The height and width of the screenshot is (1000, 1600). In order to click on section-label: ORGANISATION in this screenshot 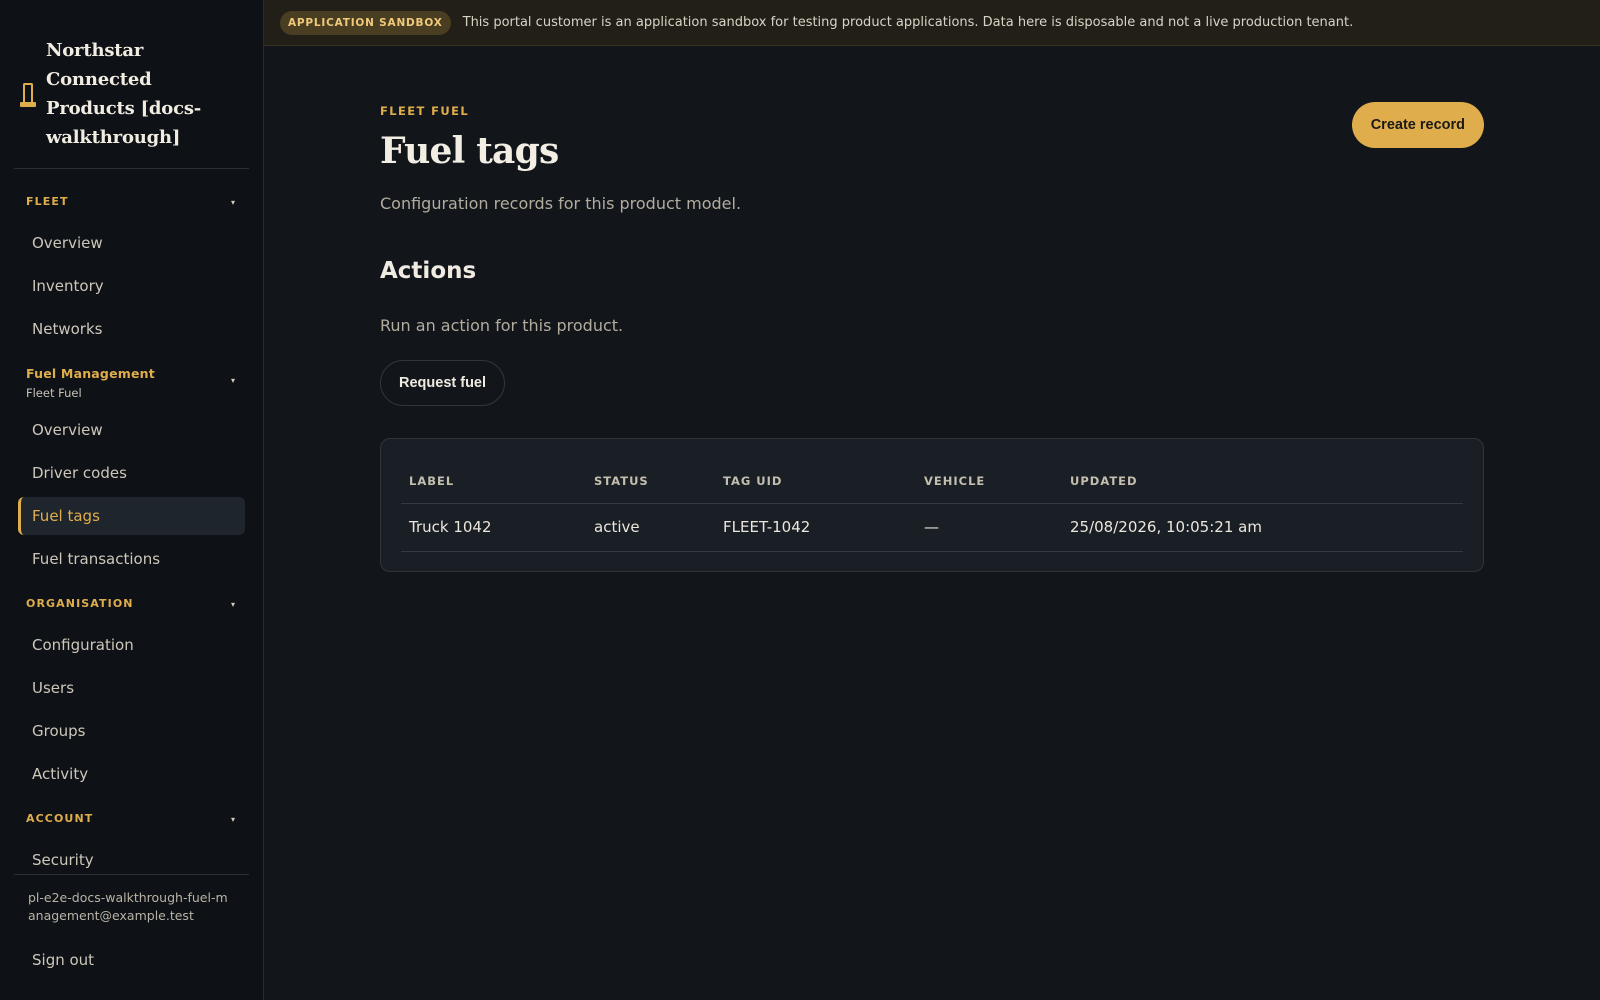, I will do `click(80, 603)`.